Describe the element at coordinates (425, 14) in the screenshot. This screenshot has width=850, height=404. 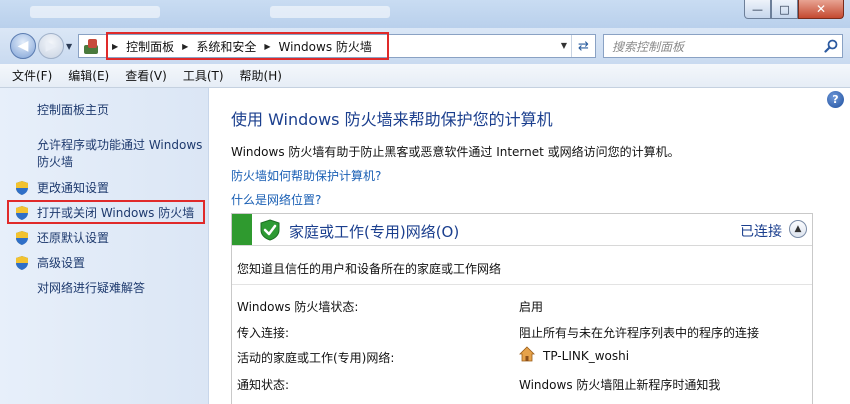
I see `title-bar: — □ ✕` at that location.